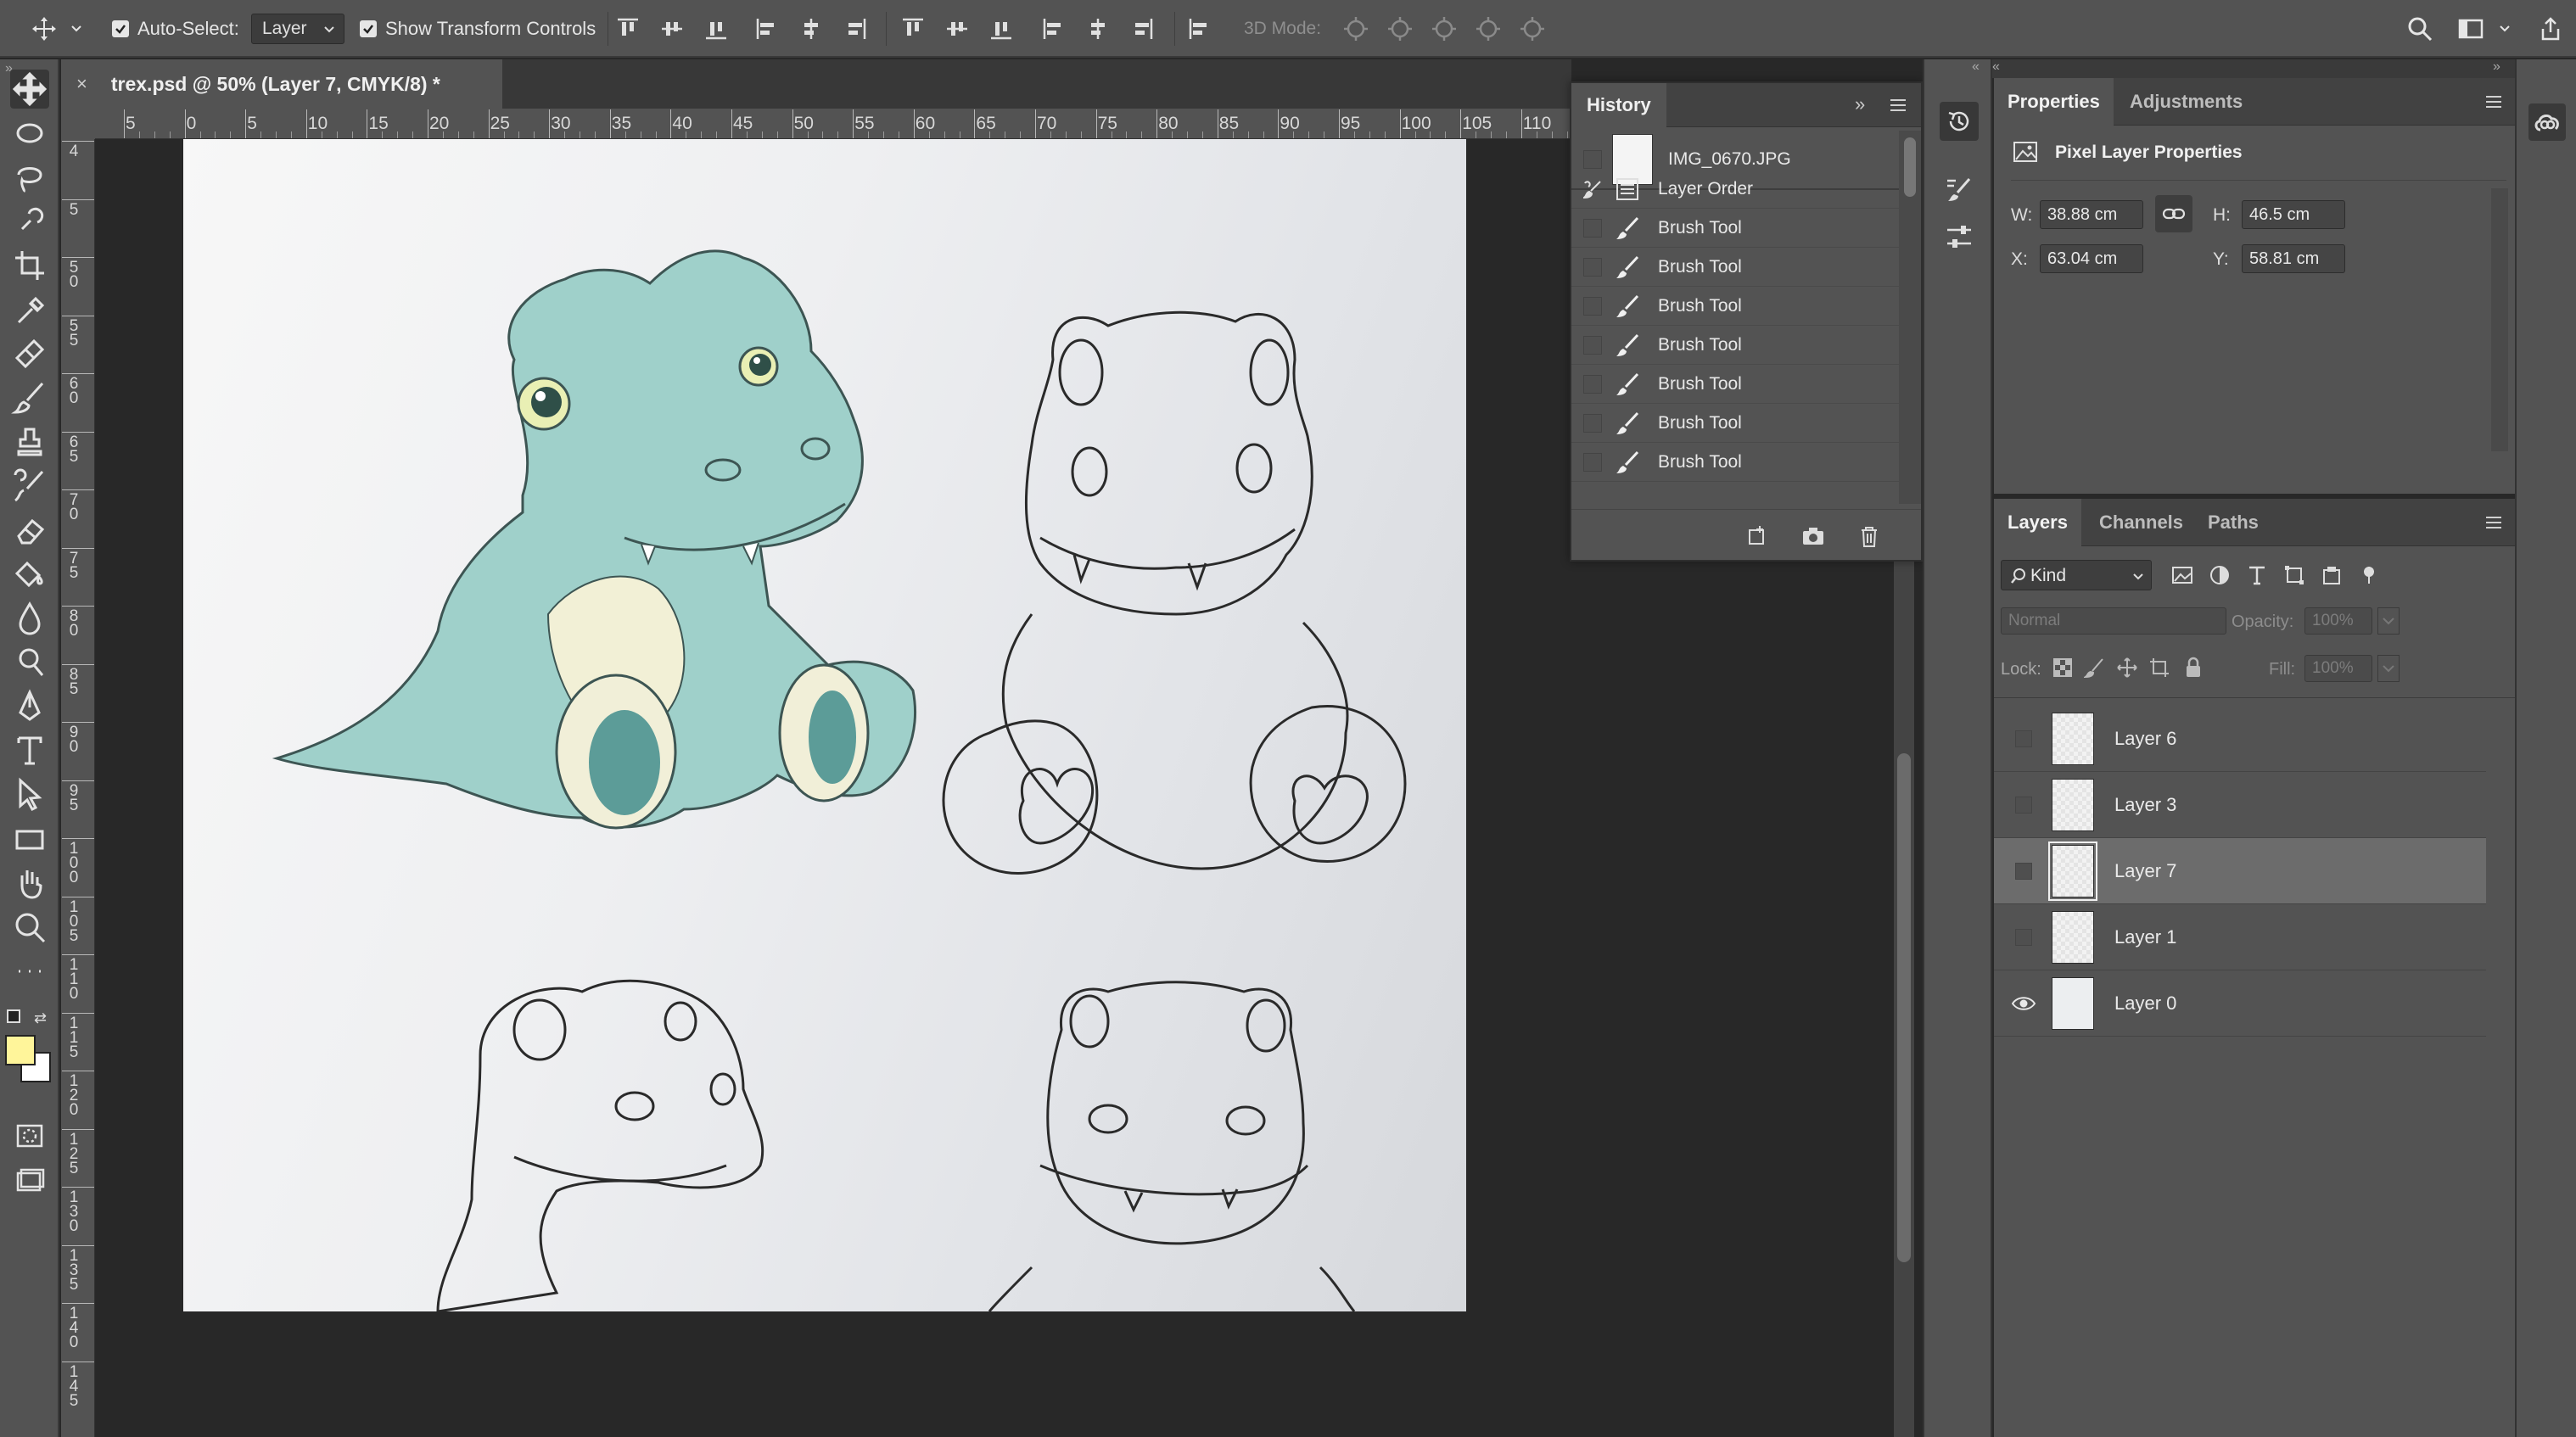 The image size is (2576, 1437). What do you see at coordinates (1200, 29) in the screenshot?
I see `auto-align-layers-icon` at bounding box center [1200, 29].